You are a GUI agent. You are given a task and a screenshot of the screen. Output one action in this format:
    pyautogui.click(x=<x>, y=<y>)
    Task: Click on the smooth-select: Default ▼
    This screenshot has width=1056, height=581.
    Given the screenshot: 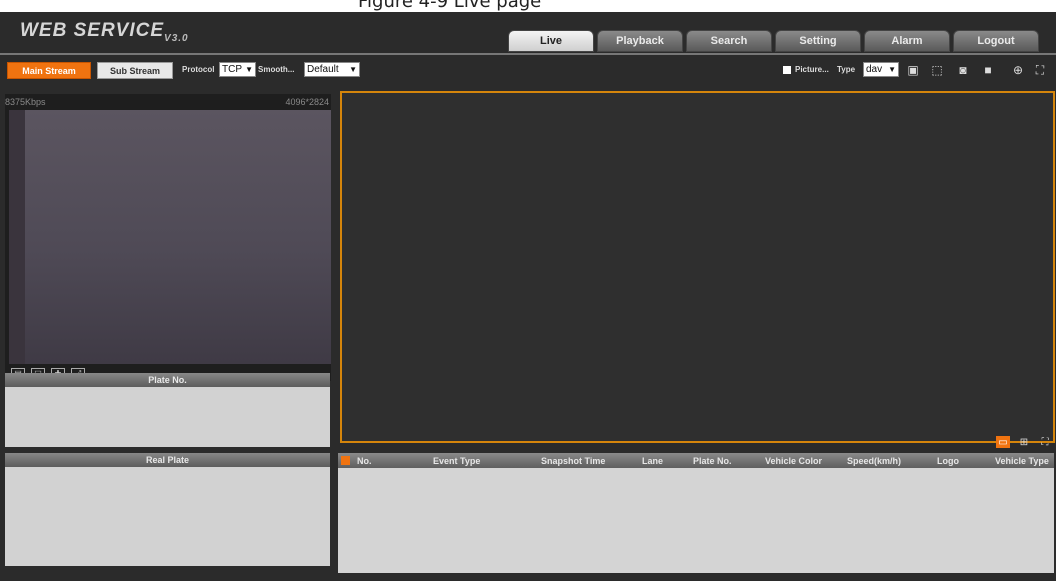 What is the action you would take?
    pyautogui.click(x=332, y=69)
    